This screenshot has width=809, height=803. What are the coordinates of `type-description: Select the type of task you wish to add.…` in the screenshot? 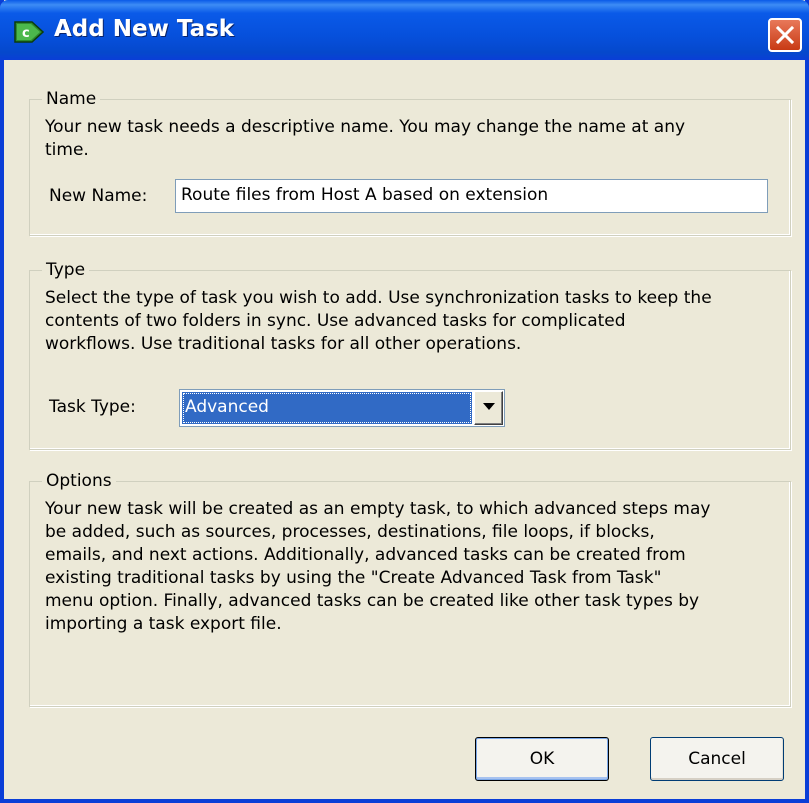 It's located at (378, 321).